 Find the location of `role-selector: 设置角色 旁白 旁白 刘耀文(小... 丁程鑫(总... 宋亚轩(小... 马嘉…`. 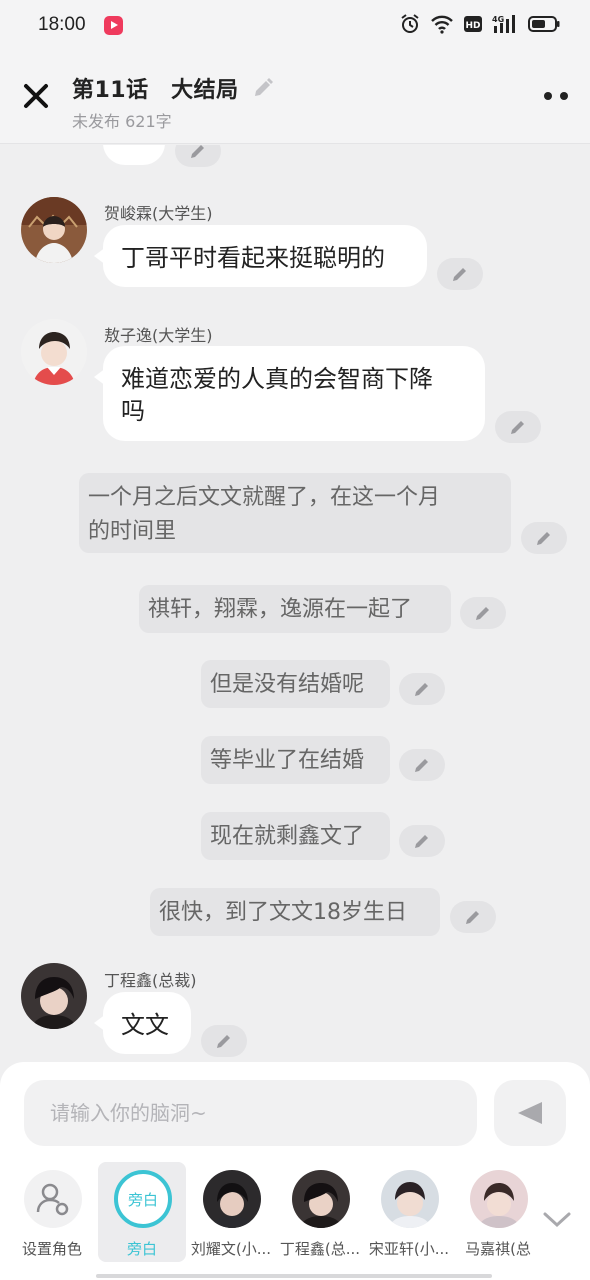

role-selector: 设置角色 旁白 旁白 刘耀文(小... 丁程鑫(总... 宋亚轩(小... 马嘉… is located at coordinates (295, 1212).